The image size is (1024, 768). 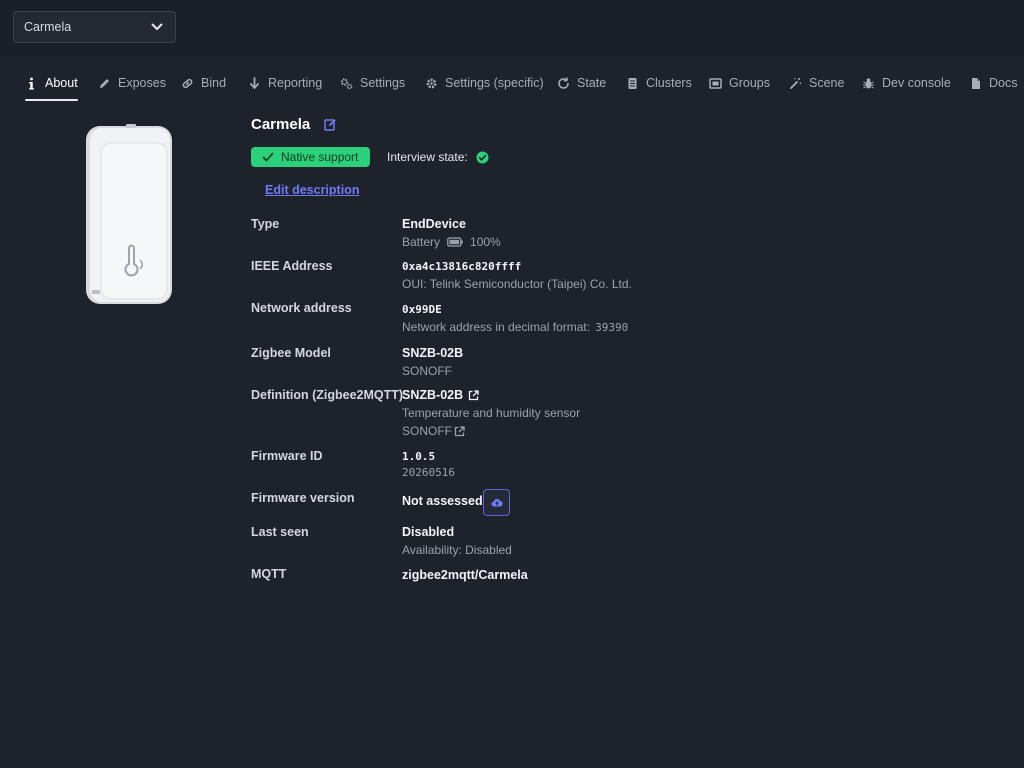 I want to click on group-icon, so click(x=715, y=83).